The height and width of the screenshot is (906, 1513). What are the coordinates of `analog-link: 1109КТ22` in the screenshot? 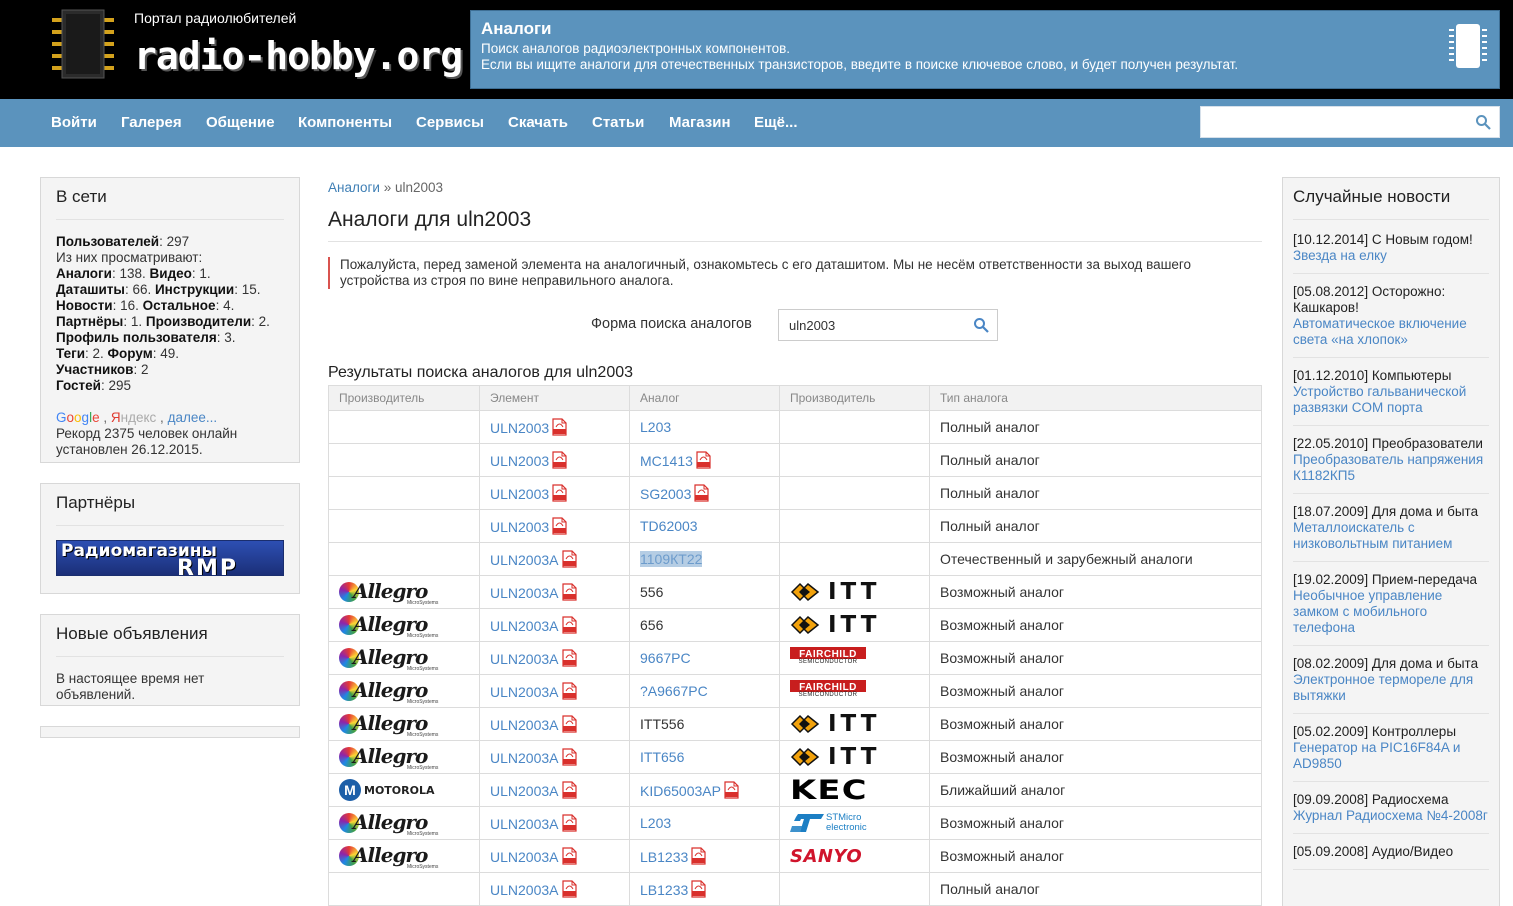 It's located at (671, 559).